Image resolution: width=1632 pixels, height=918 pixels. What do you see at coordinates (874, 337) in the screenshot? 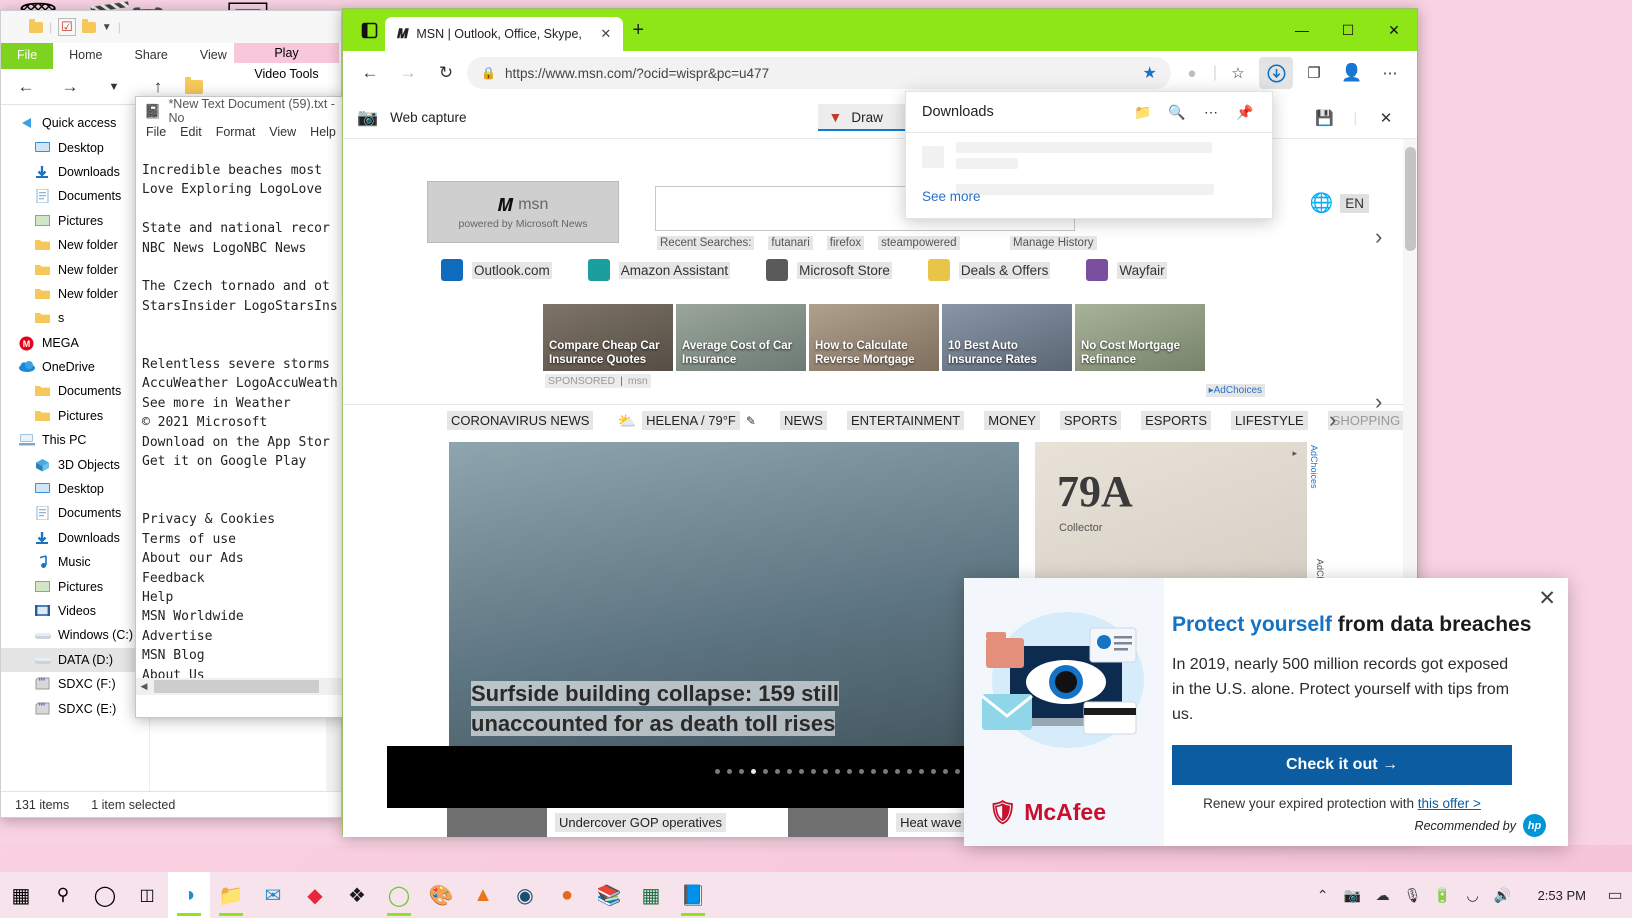
I see `sponsored-ad-card: How to Calculate Reverse Mortgage` at bounding box center [874, 337].